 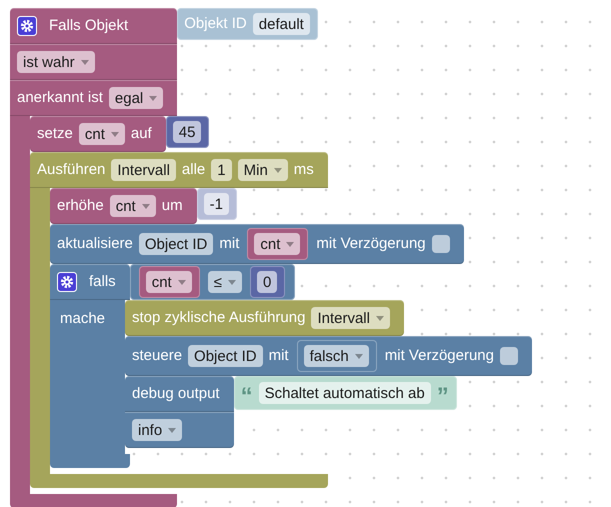 What do you see at coordinates (143, 170) in the screenshot?
I see `text-field: Intervall` at bounding box center [143, 170].